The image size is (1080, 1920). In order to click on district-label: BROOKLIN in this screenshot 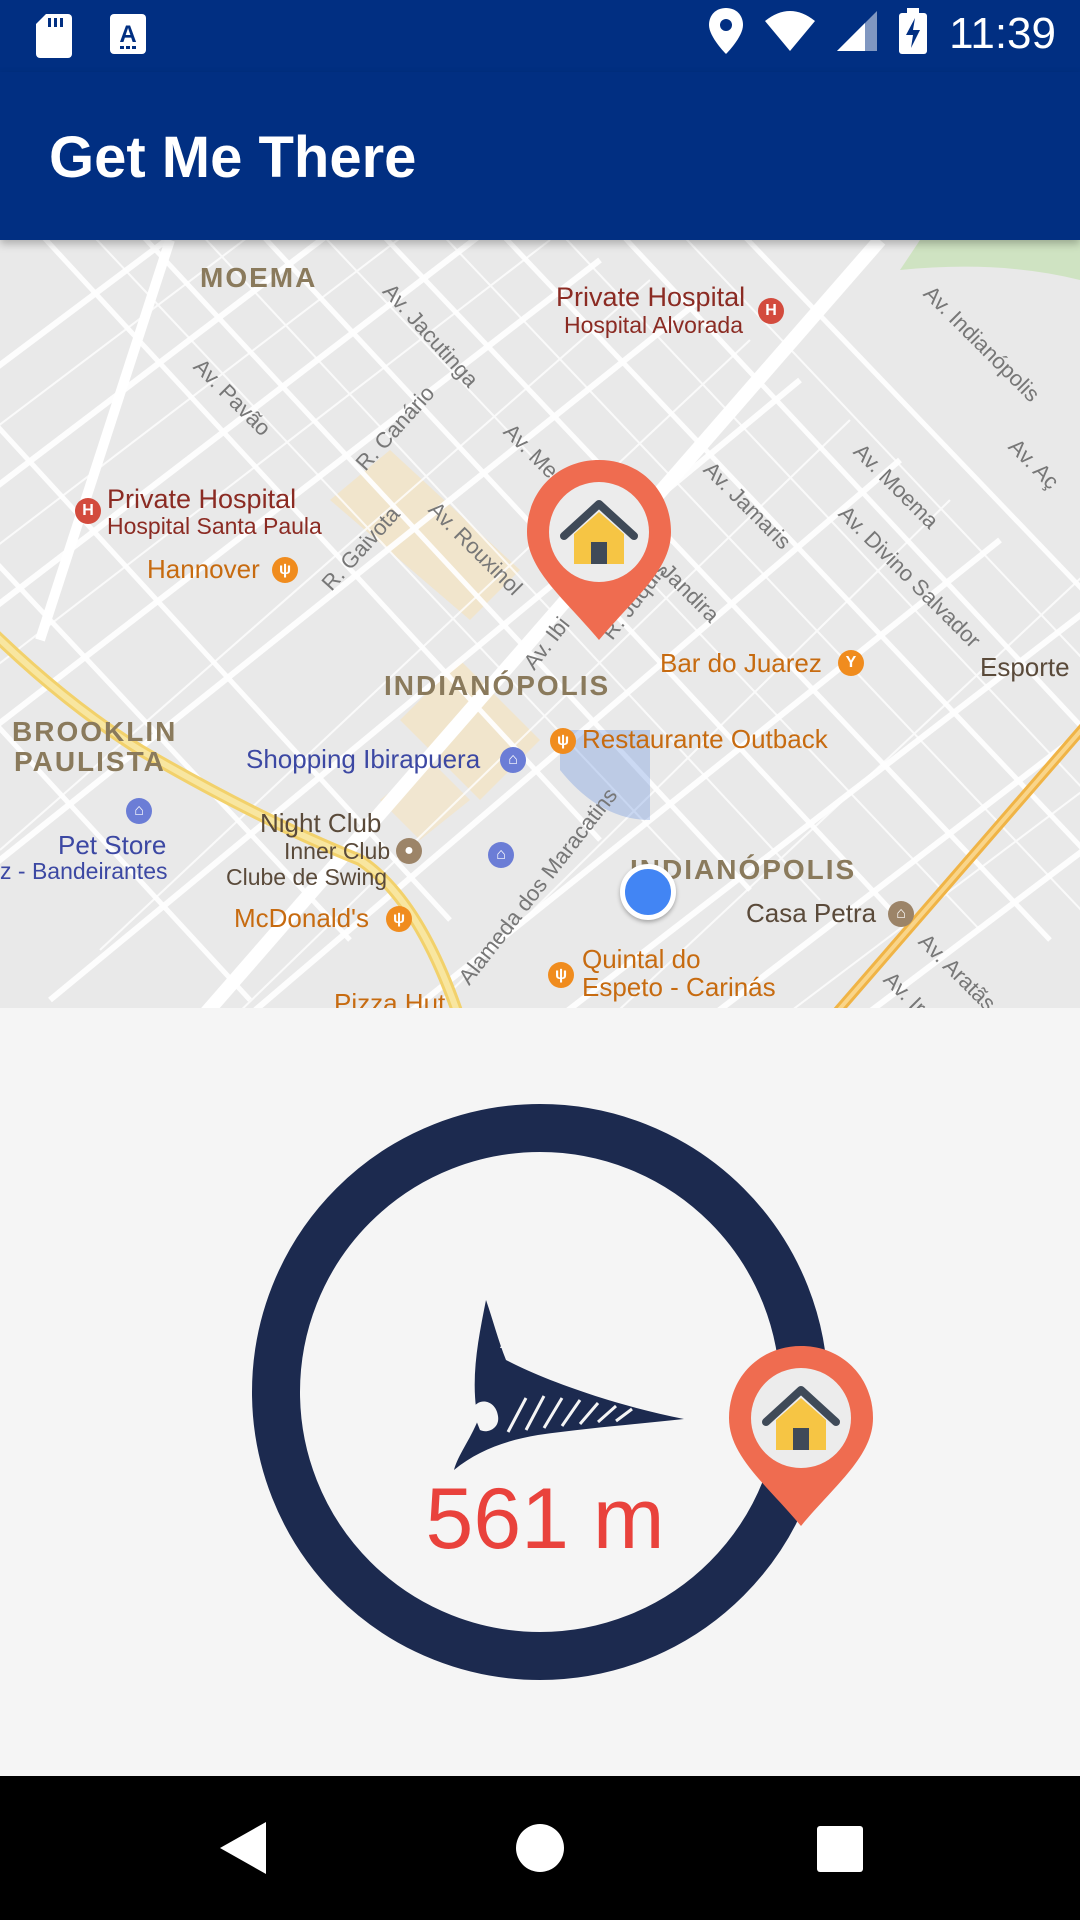, I will do `click(95, 731)`.